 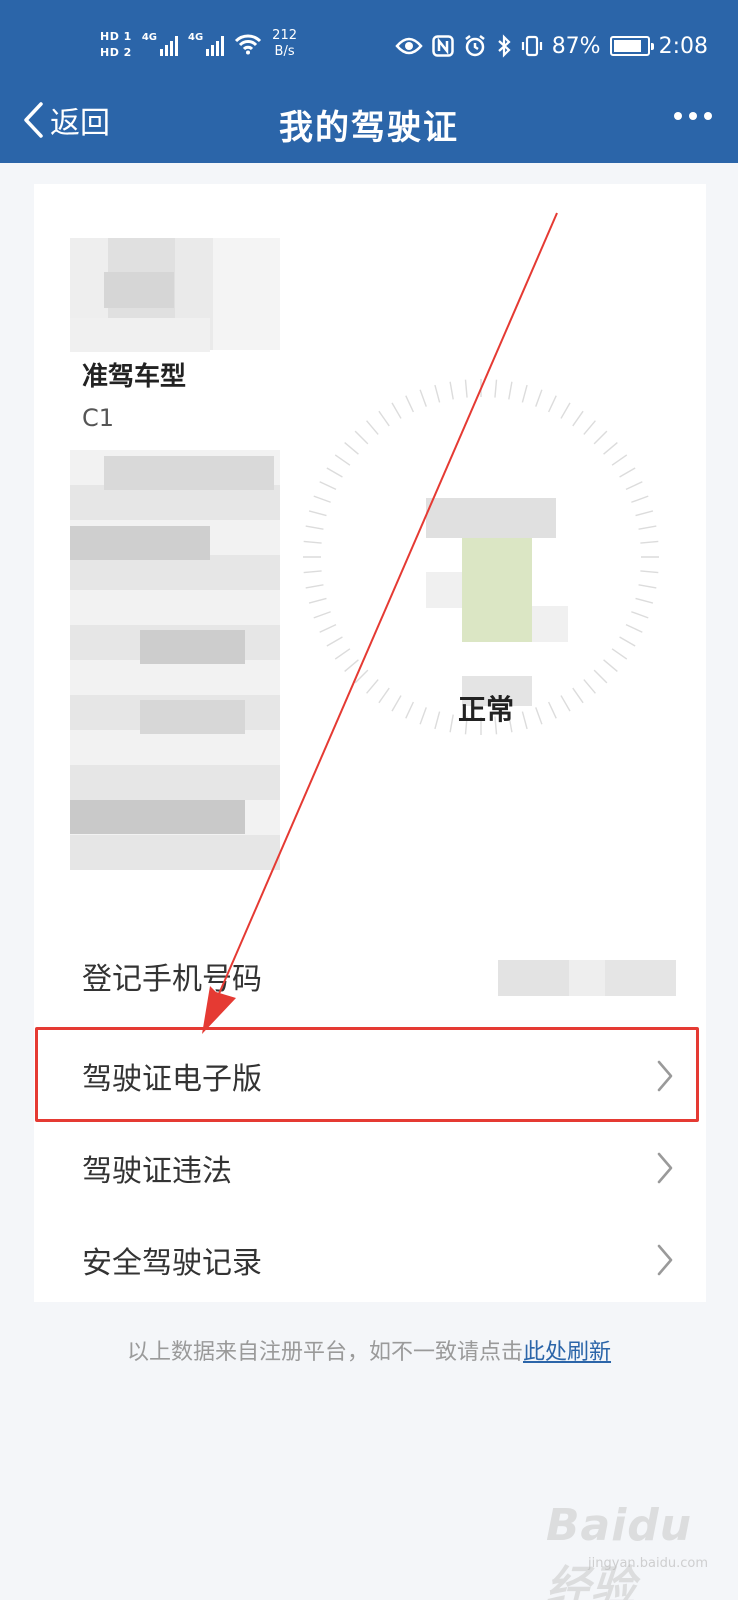 I want to click on page-title: 我的驾驶证, so click(x=369, y=128).